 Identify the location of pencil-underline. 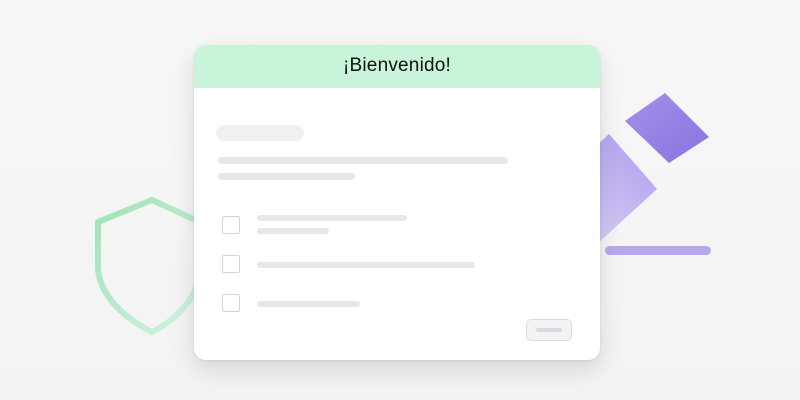
(658, 250).